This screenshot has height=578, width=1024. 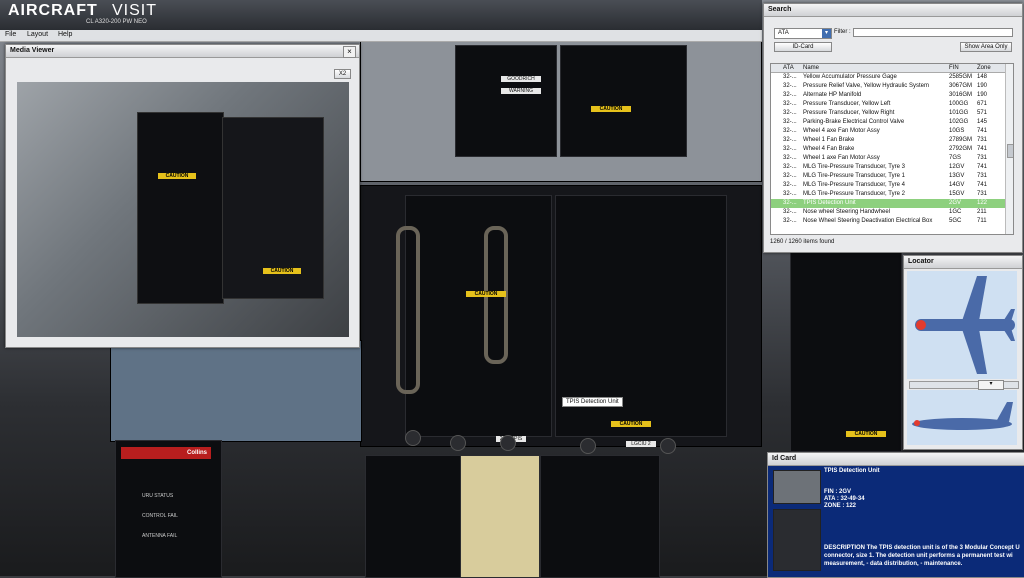 What do you see at coordinates (847, 104) in the screenshot?
I see `name-cell: Pressure Transducer, Yellow Left` at bounding box center [847, 104].